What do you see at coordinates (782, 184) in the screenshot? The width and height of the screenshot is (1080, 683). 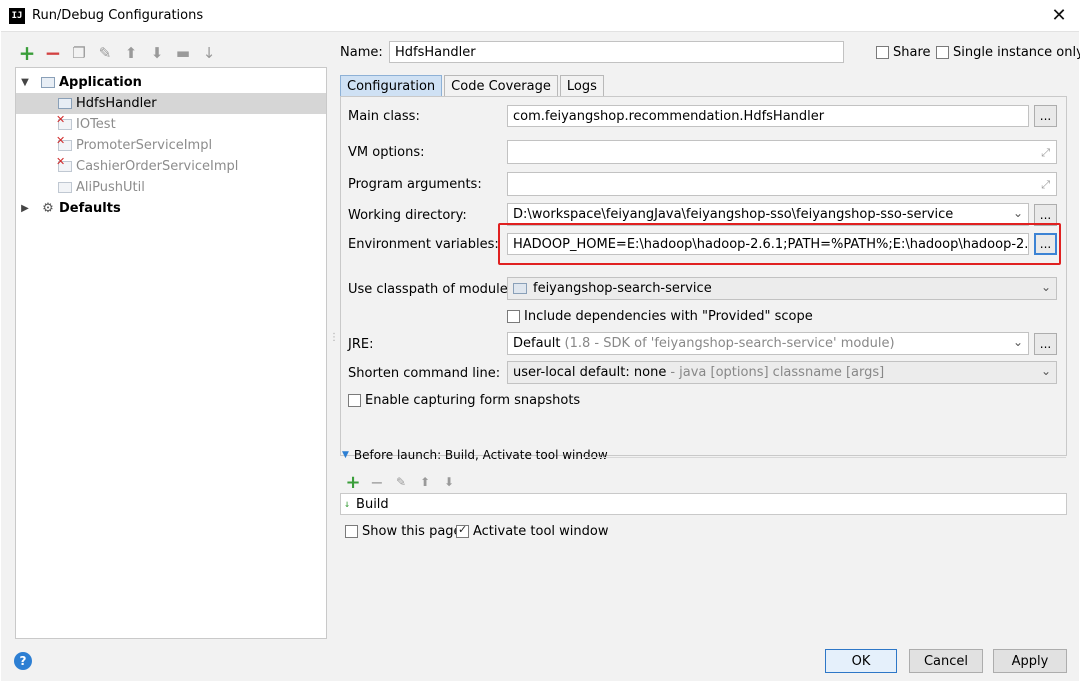 I see `program-arguments-input: ⤢` at bounding box center [782, 184].